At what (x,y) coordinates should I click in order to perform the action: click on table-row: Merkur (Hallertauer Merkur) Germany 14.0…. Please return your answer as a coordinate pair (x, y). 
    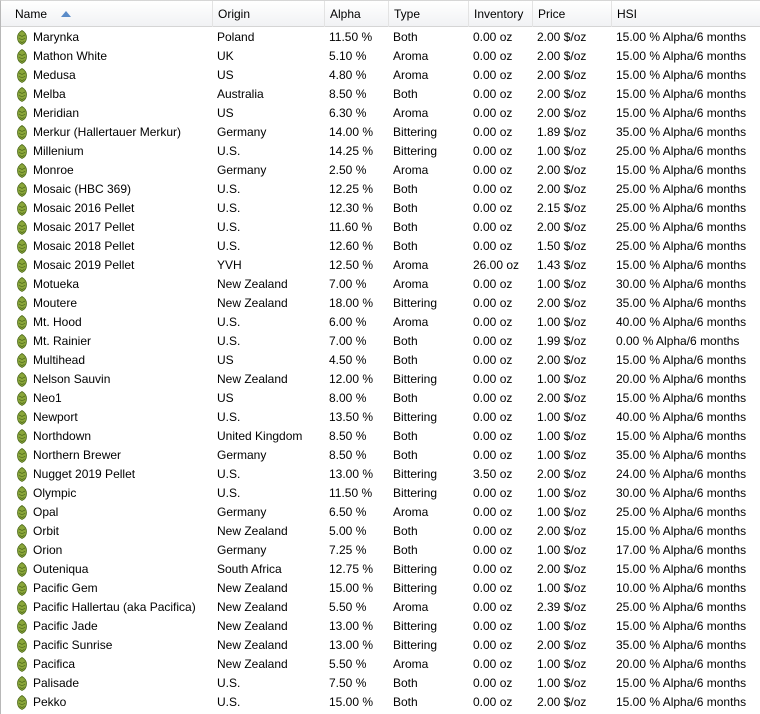
    Looking at the image, I should click on (380, 132).